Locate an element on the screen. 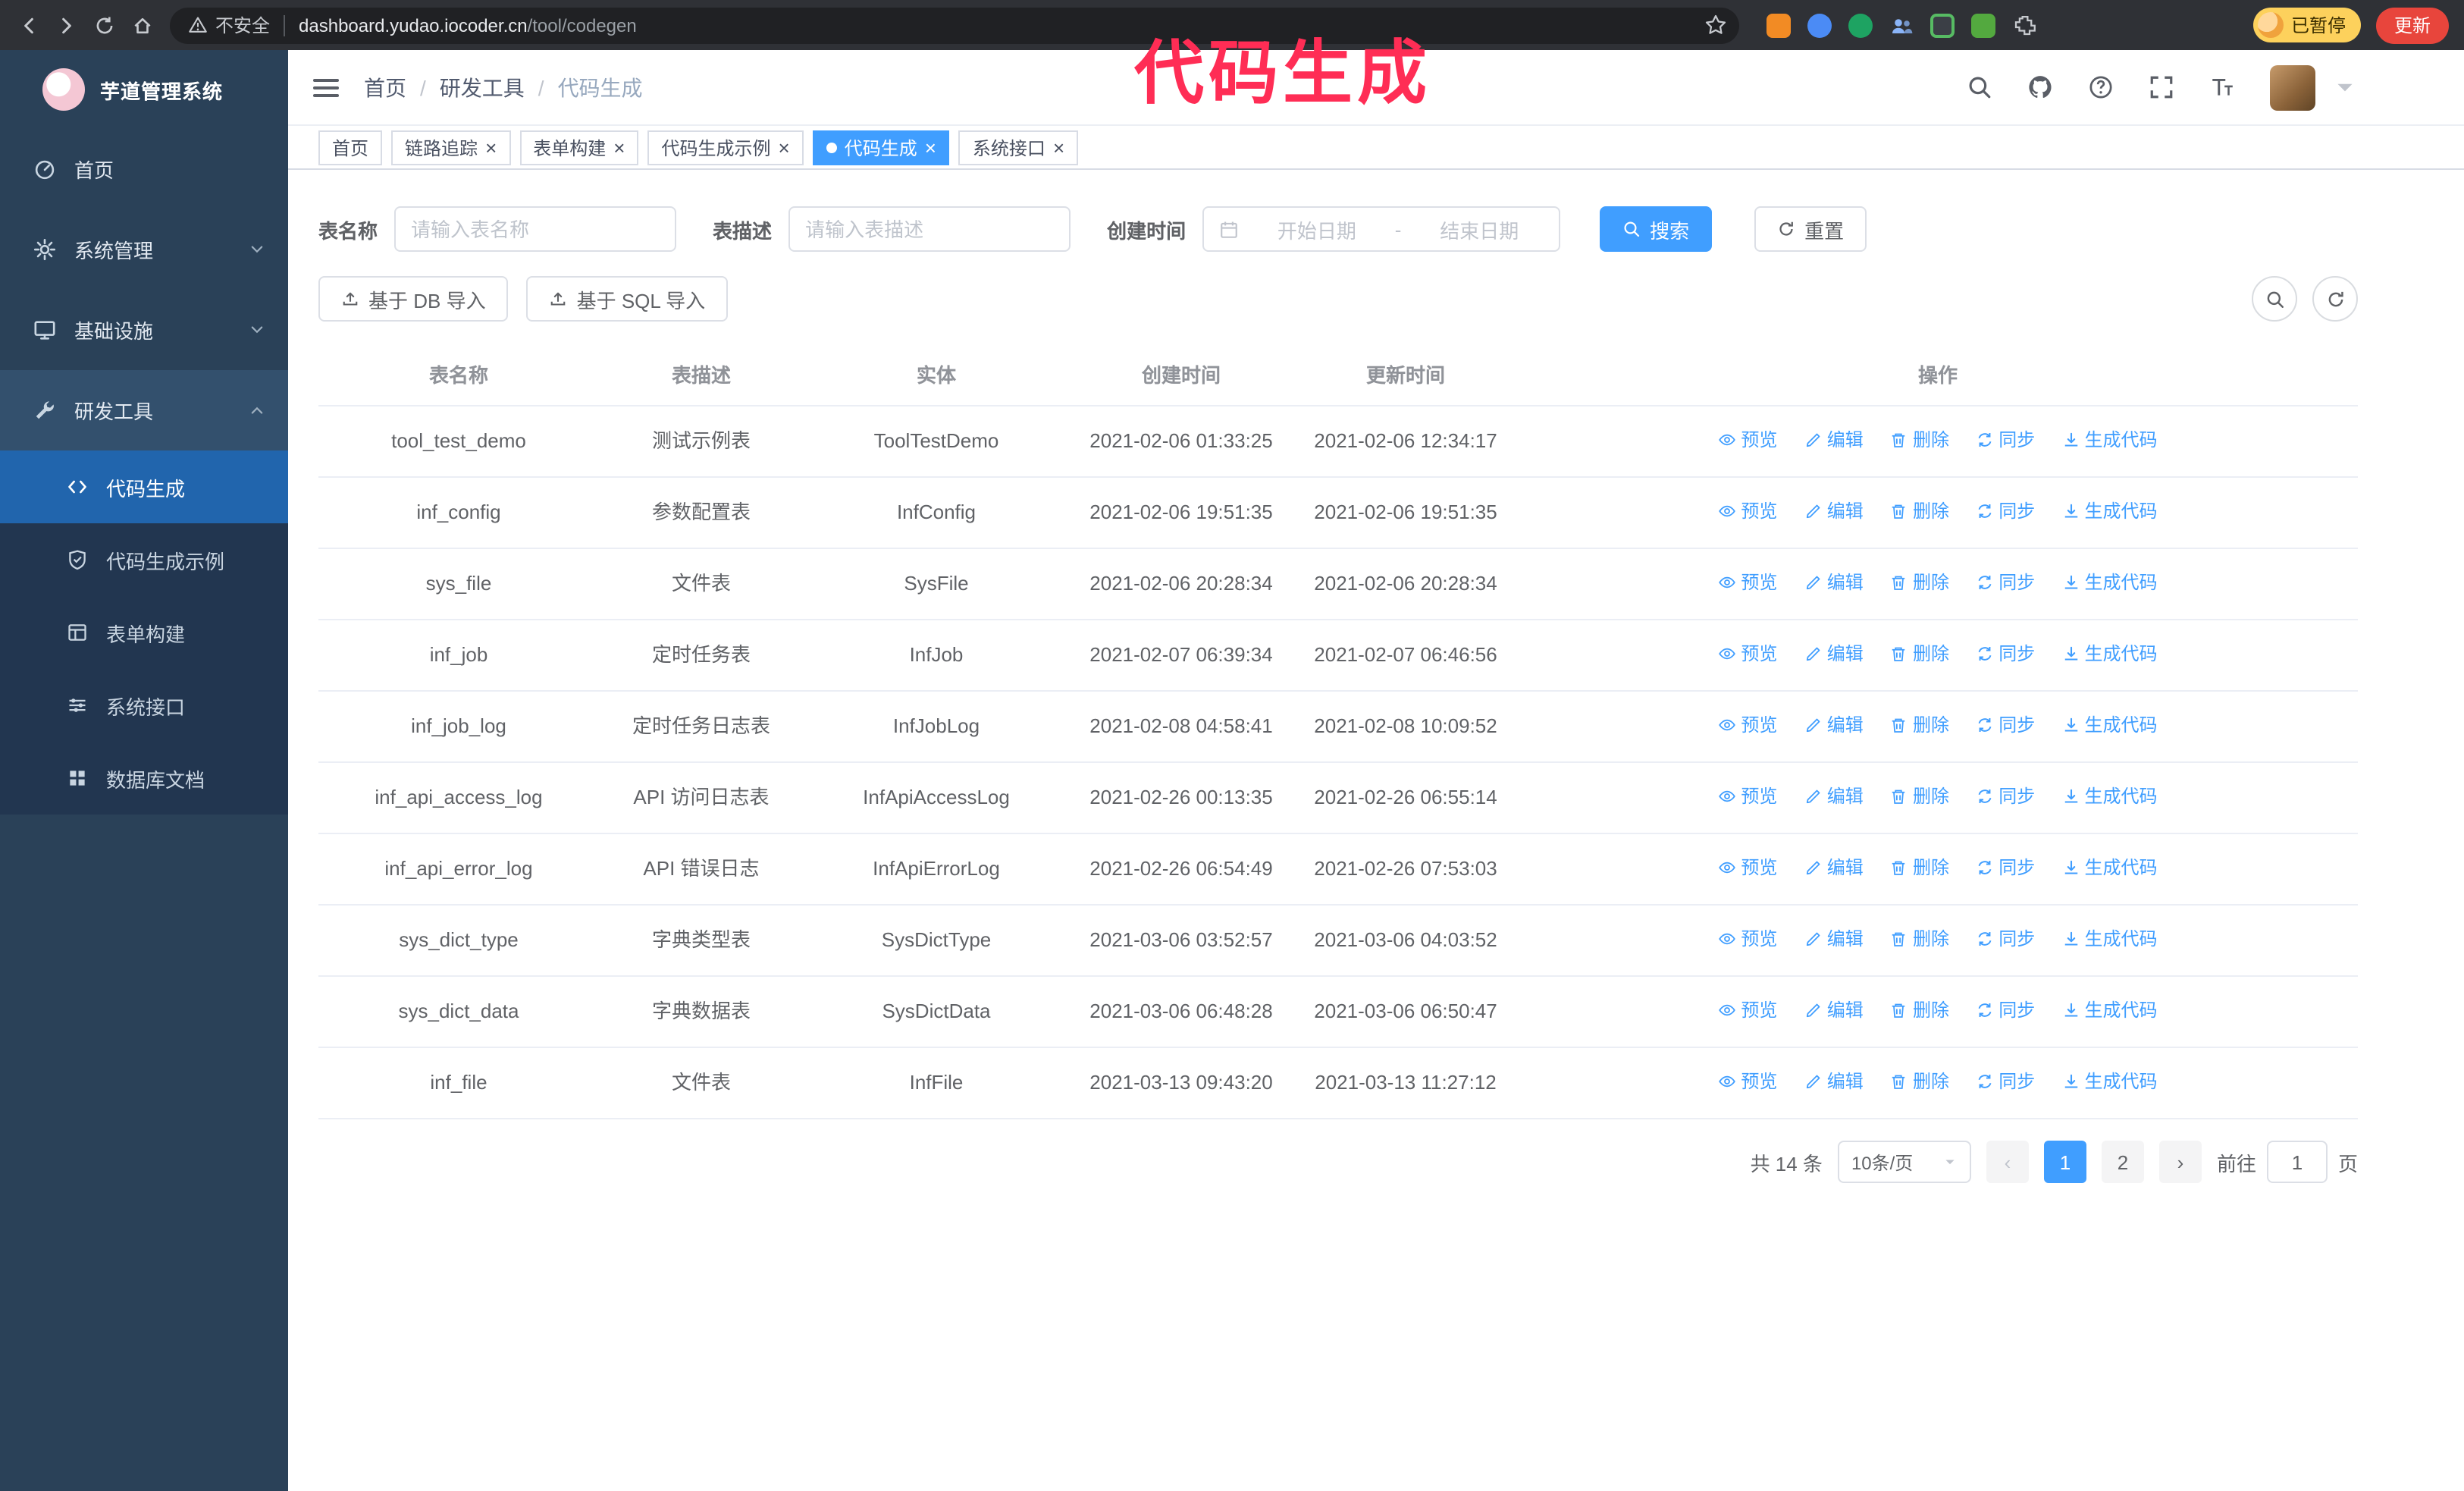  page-button-2: 2 is located at coordinates (2123, 1162).